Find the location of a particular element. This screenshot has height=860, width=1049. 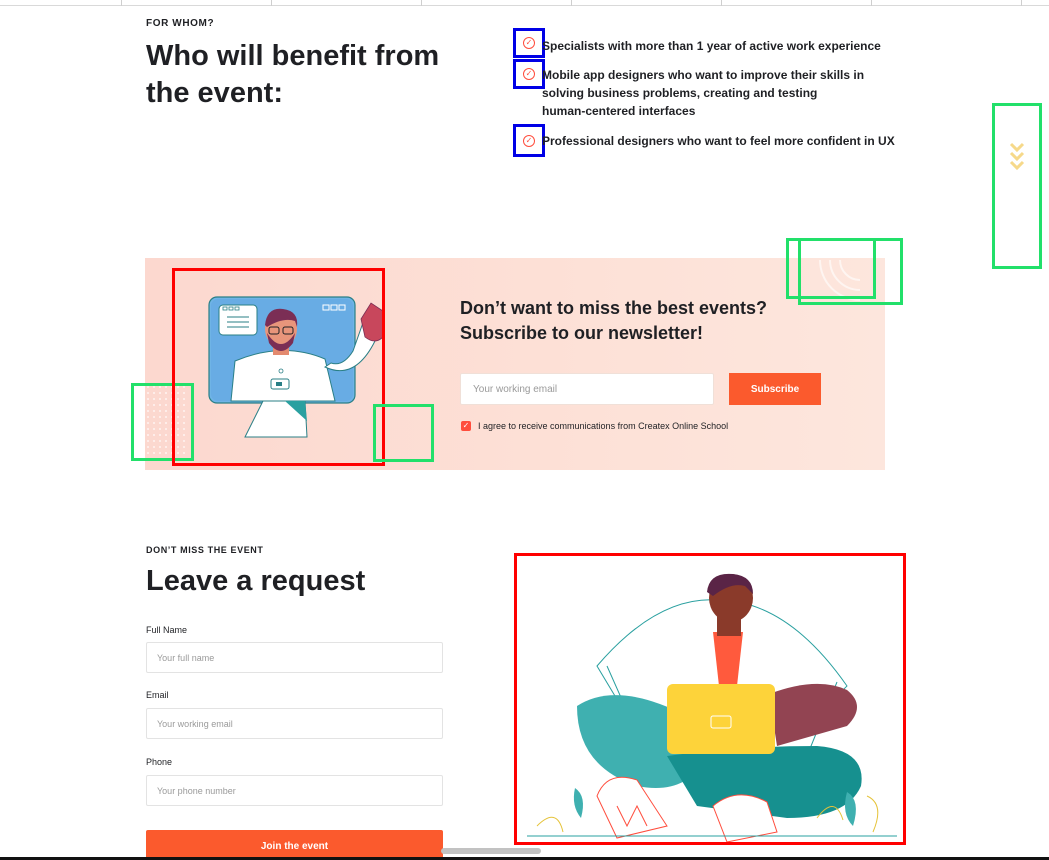

scroll-down-button is located at coordinates (1017, 186).